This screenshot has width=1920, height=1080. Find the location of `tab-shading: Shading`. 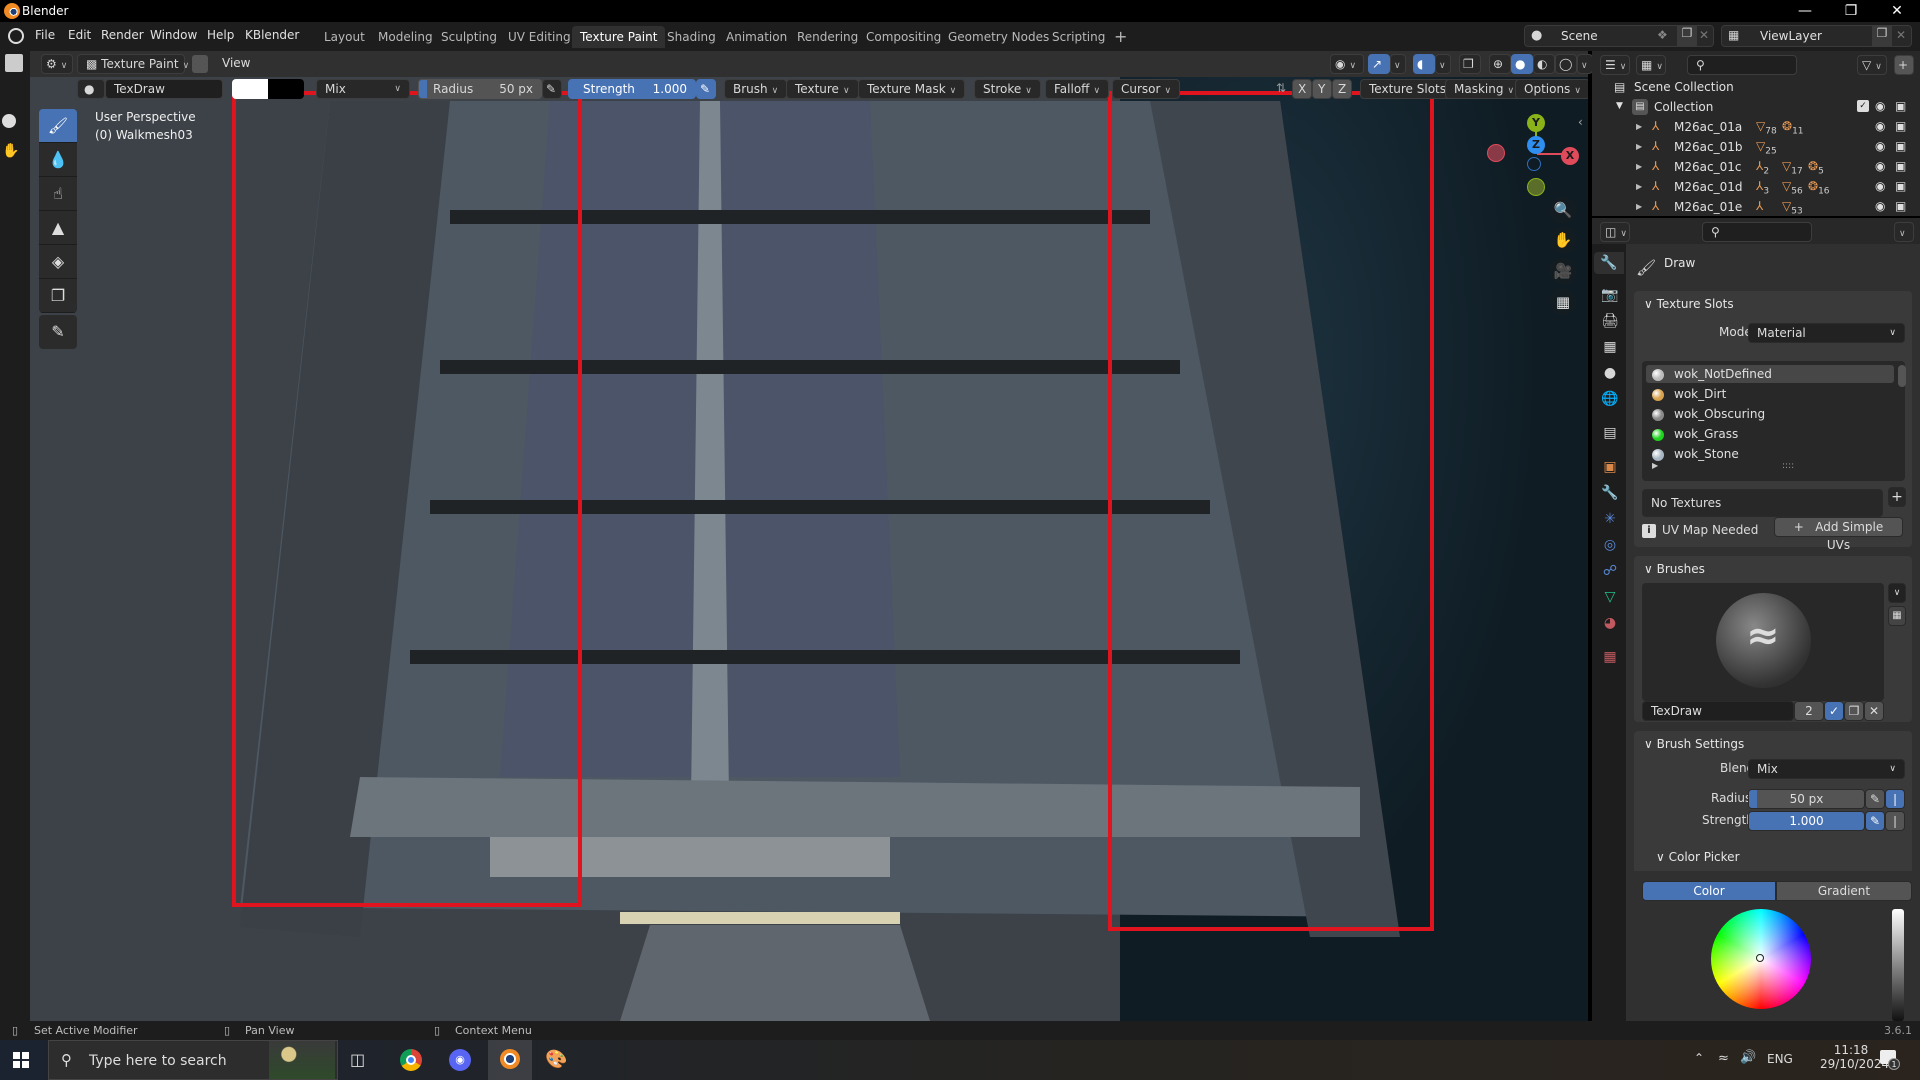

tab-shading: Shading is located at coordinates (691, 37).